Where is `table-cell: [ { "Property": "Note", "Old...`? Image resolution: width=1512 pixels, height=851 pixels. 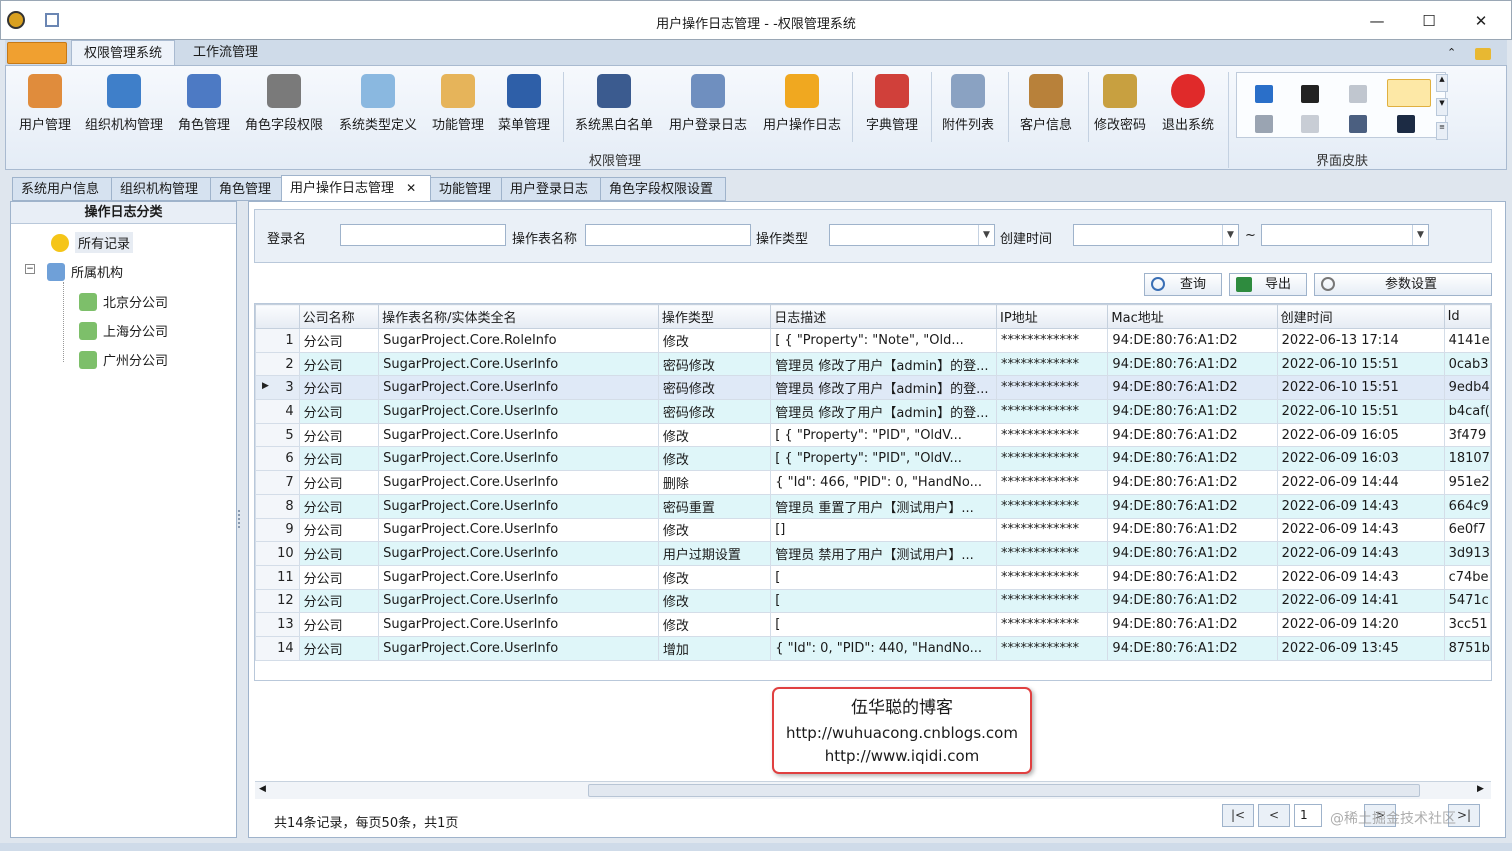 table-cell: [ { "Property": "Note", "Old... is located at coordinates (884, 340).